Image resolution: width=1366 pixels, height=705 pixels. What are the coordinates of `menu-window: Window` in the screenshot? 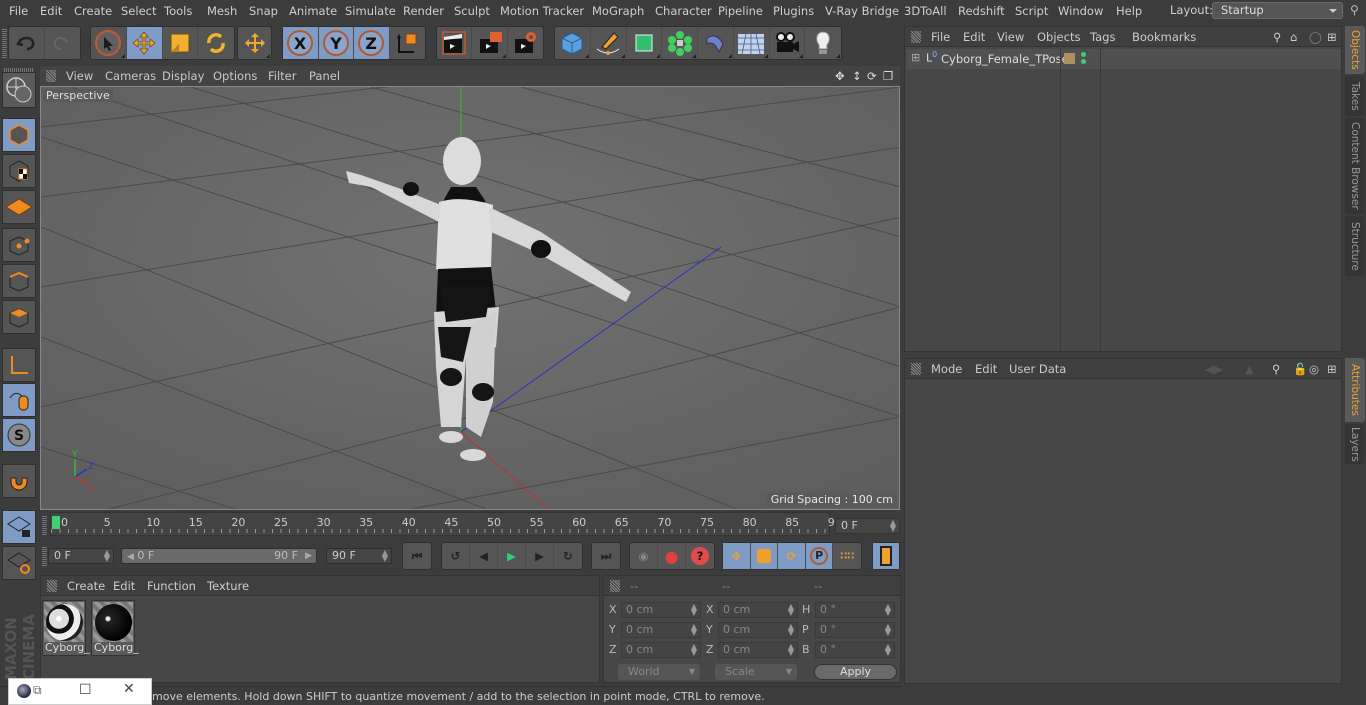 It's located at (1080, 11).